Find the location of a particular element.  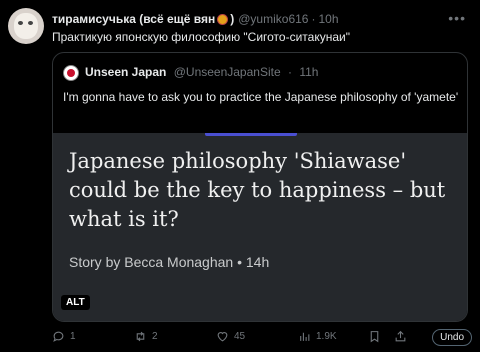

quoted-tweet-header: Unseen Japan @UnseenJapanSite · 11h is located at coordinates (201, 72).